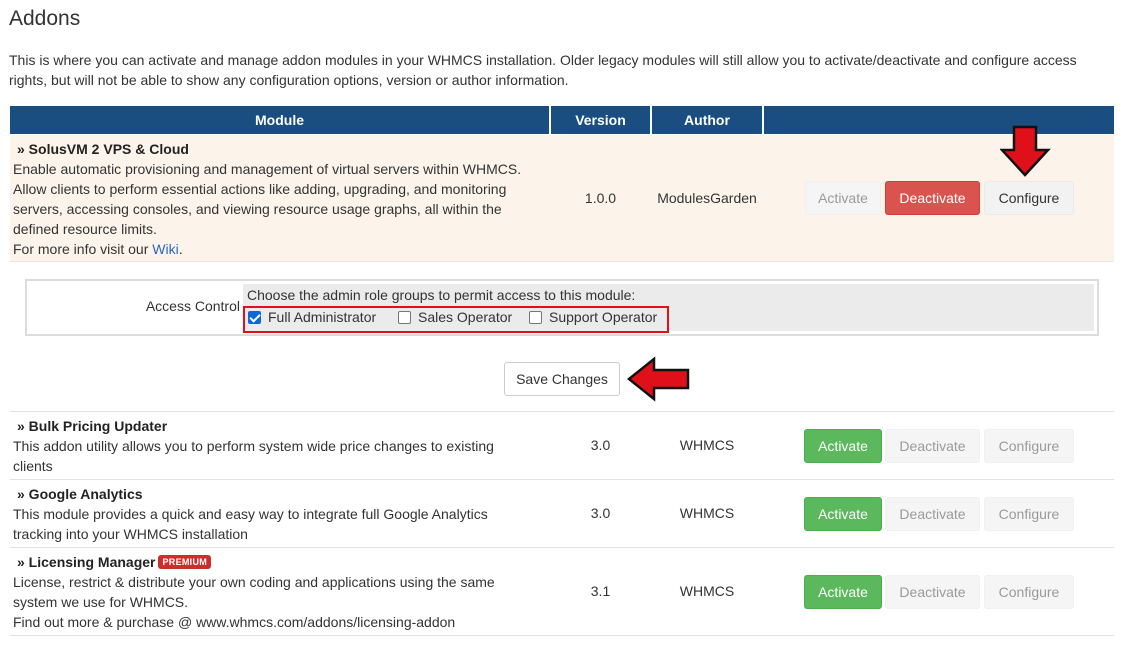  Describe the element at coordinates (603, 317) in the screenshot. I see `checkbox-label-support-operator: Support Operator` at that location.